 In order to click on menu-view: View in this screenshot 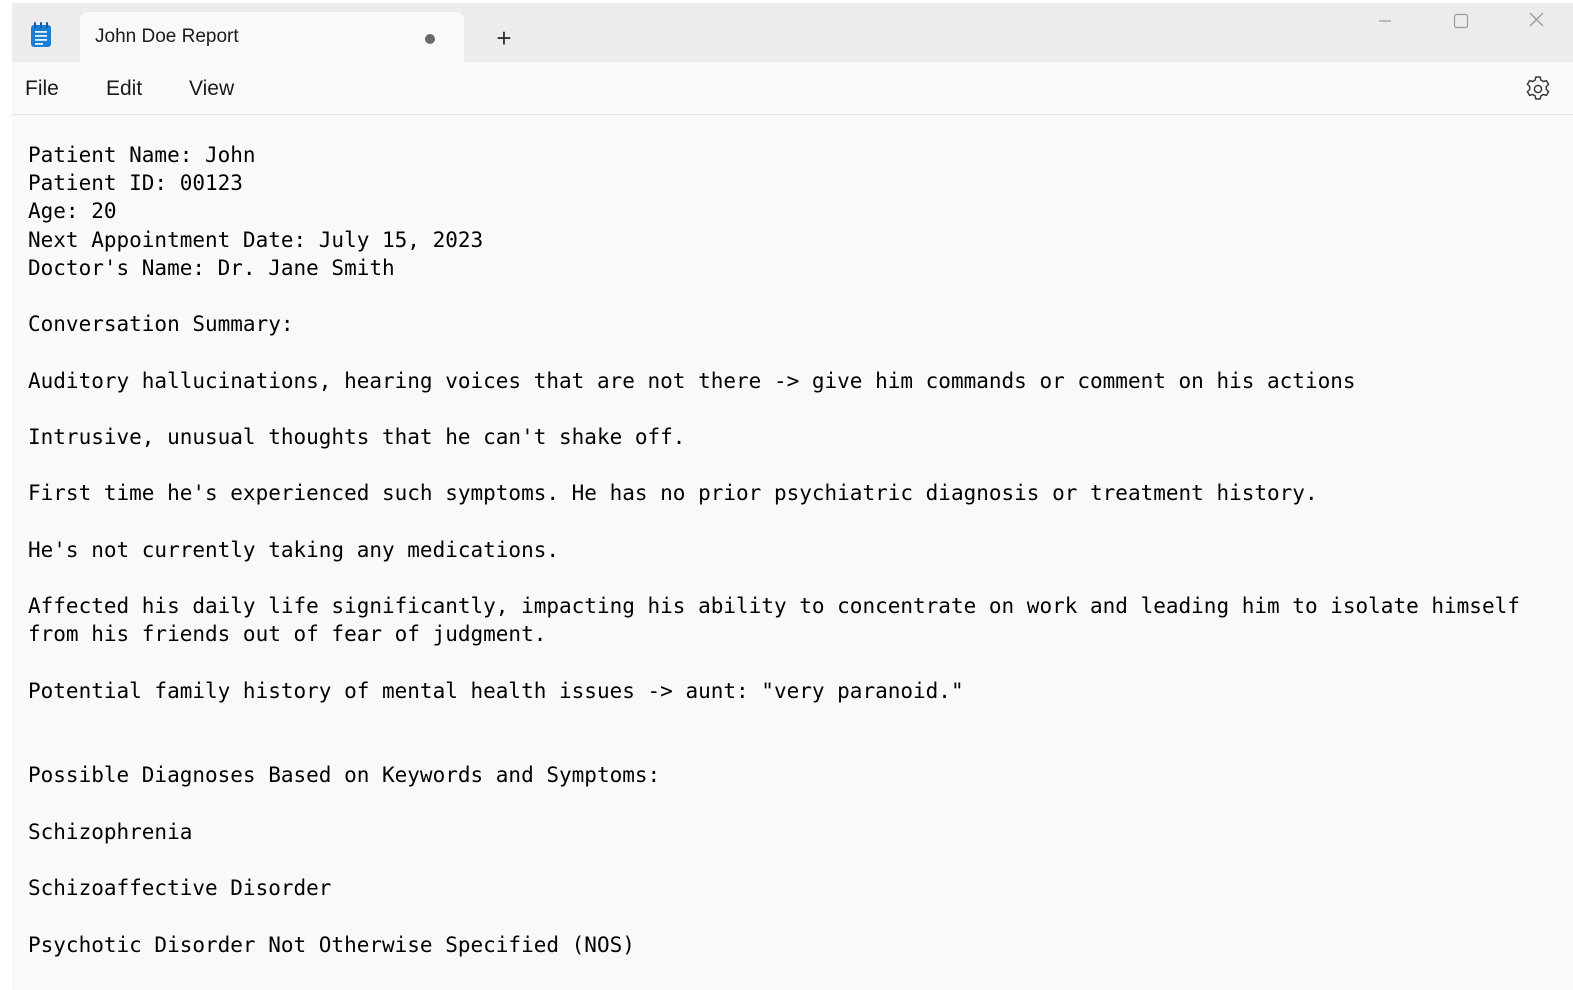, I will do `click(211, 89)`.